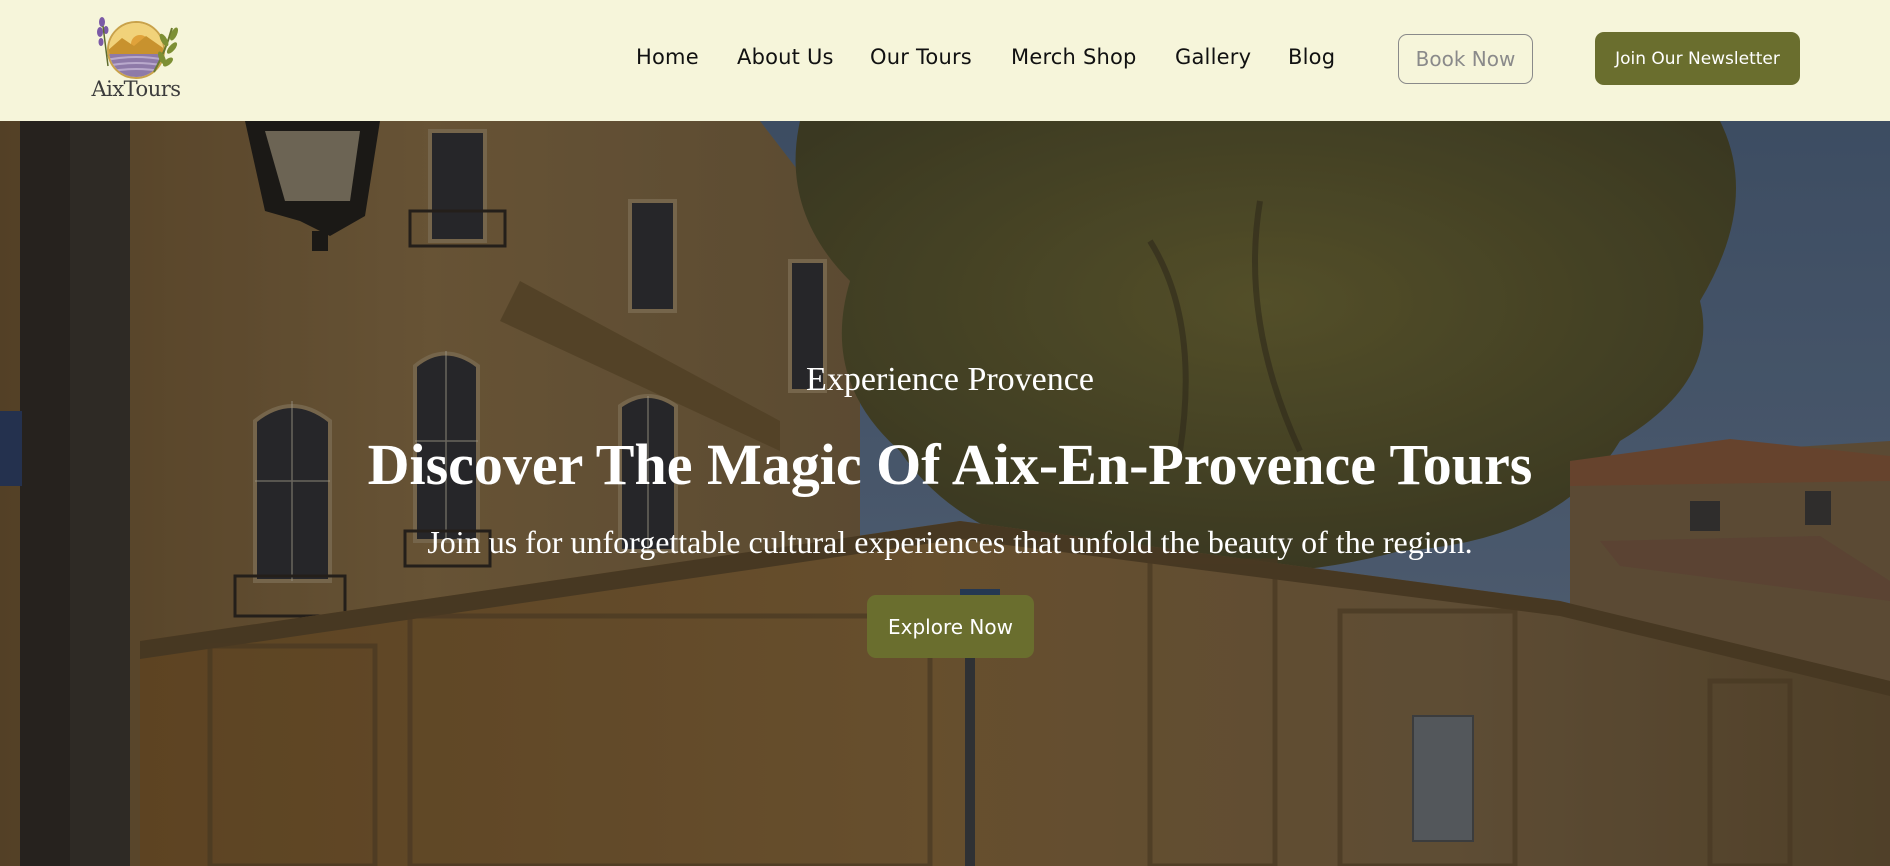  Describe the element at coordinates (950, 626) in the screenshot. I see `explore-now-button: Explore Now` at that location.